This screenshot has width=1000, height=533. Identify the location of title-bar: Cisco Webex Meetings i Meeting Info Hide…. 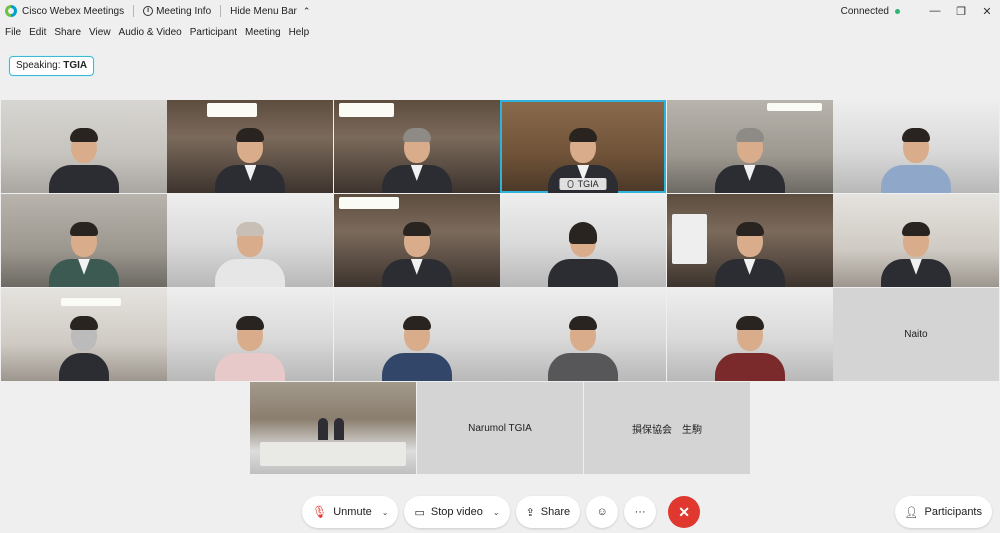
(500, 11).